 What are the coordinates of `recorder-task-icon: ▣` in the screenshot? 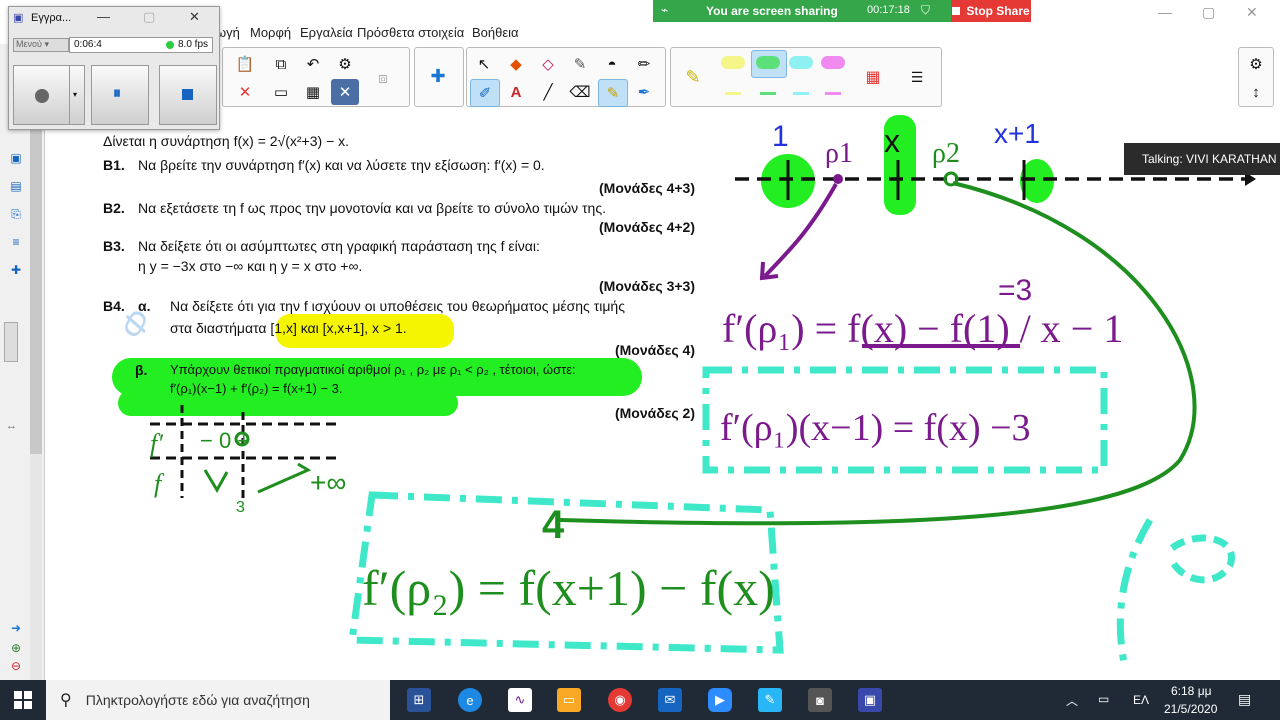 It's located at (870, 700).